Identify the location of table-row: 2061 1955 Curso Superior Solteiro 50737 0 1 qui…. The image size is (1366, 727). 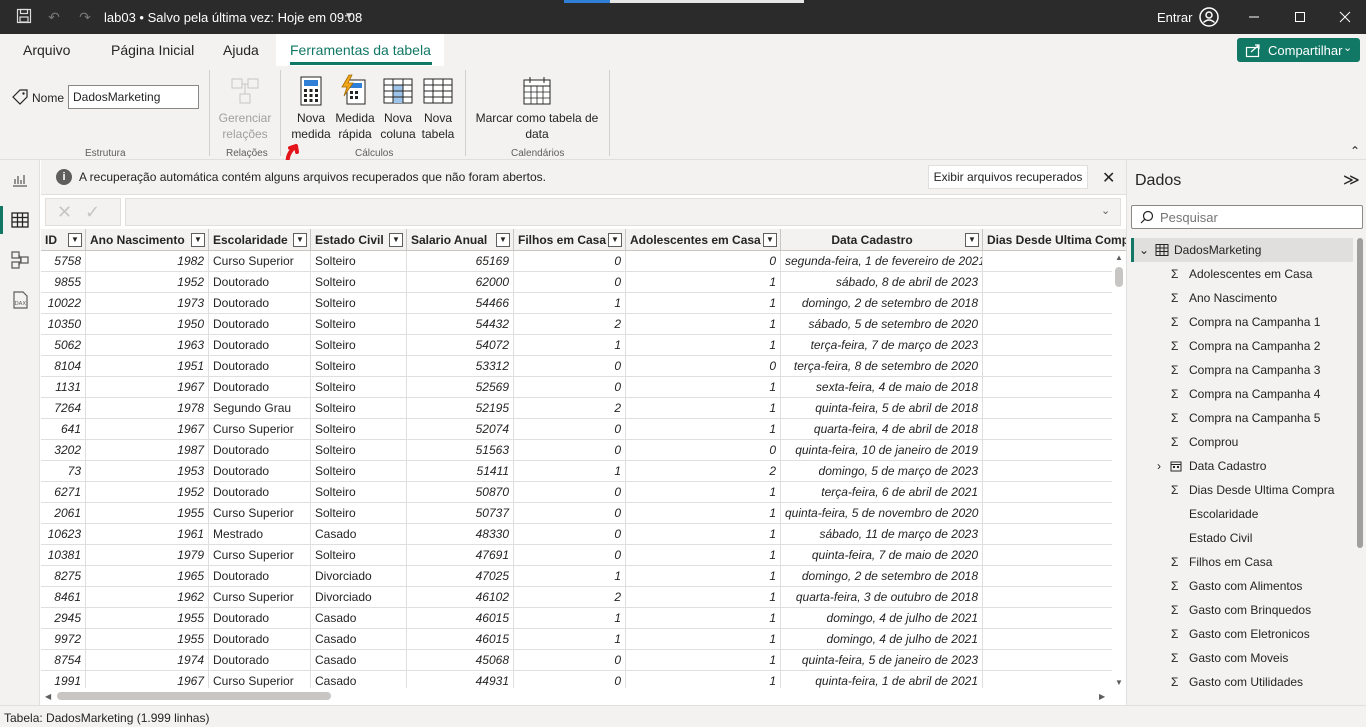
(583, 513).